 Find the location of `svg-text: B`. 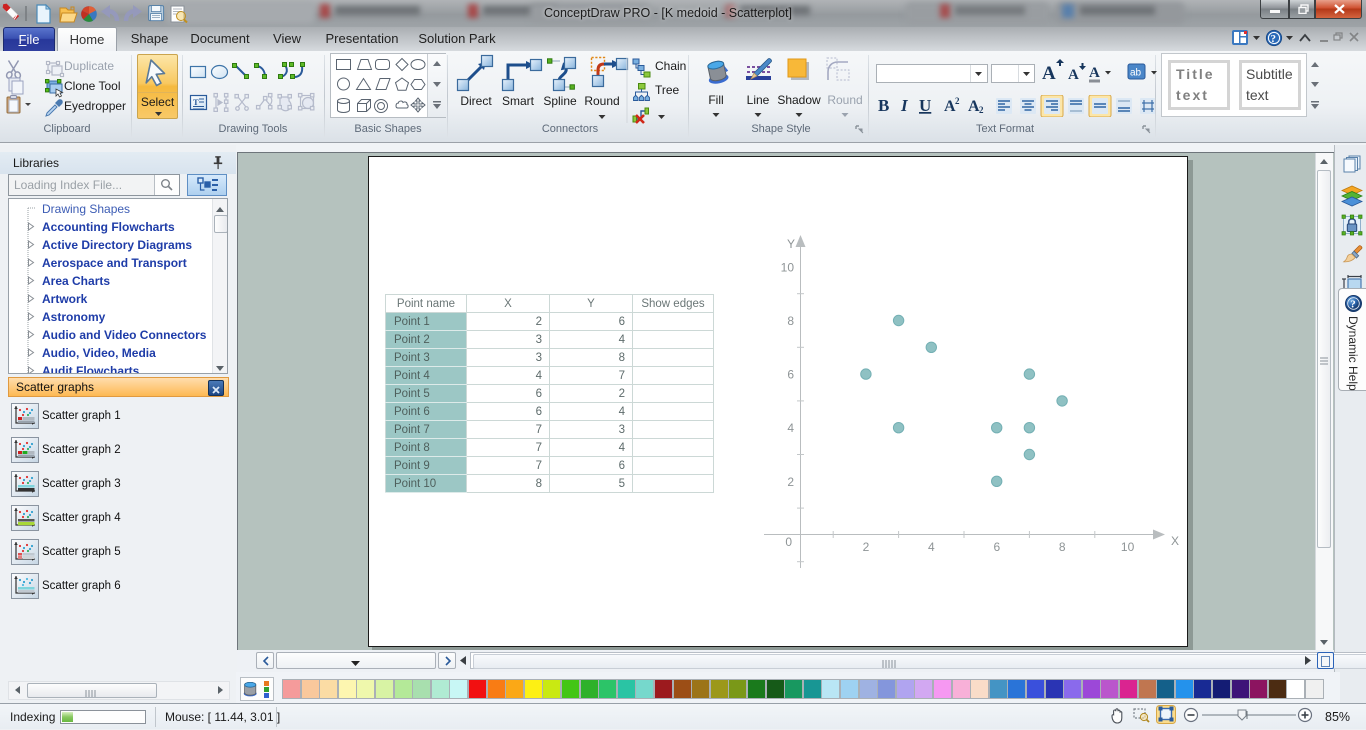

svg-text: B is located at coordinates (883, 105).